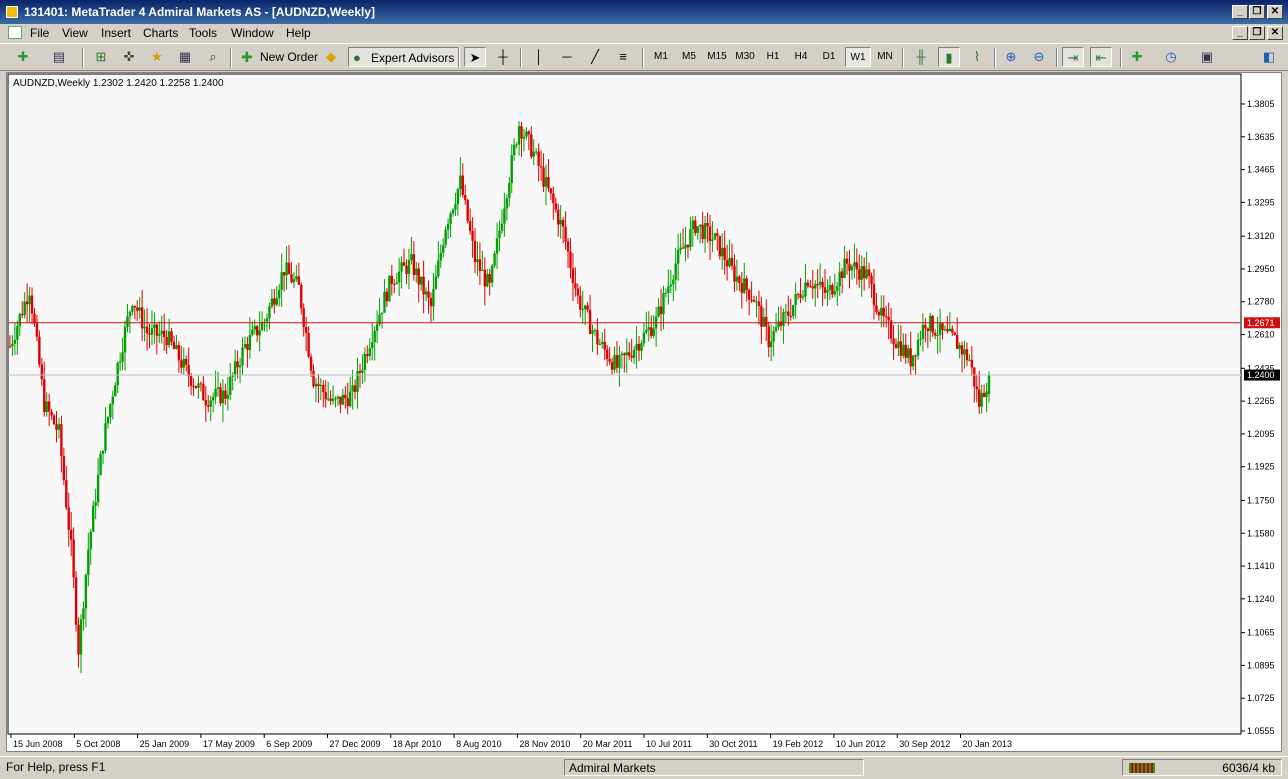 The height and width of the screenshot is (779, 1288). I want to click on chart-document-icon, so click(15, 32).